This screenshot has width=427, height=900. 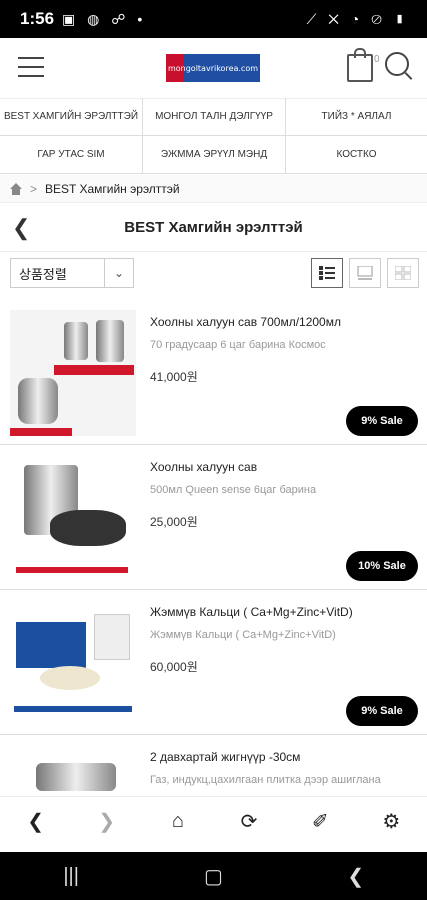 What do you see at coordinates (356, 876) in the screenshot?
I see `system-back-icon: ❮` at bounding box center [356, 876].